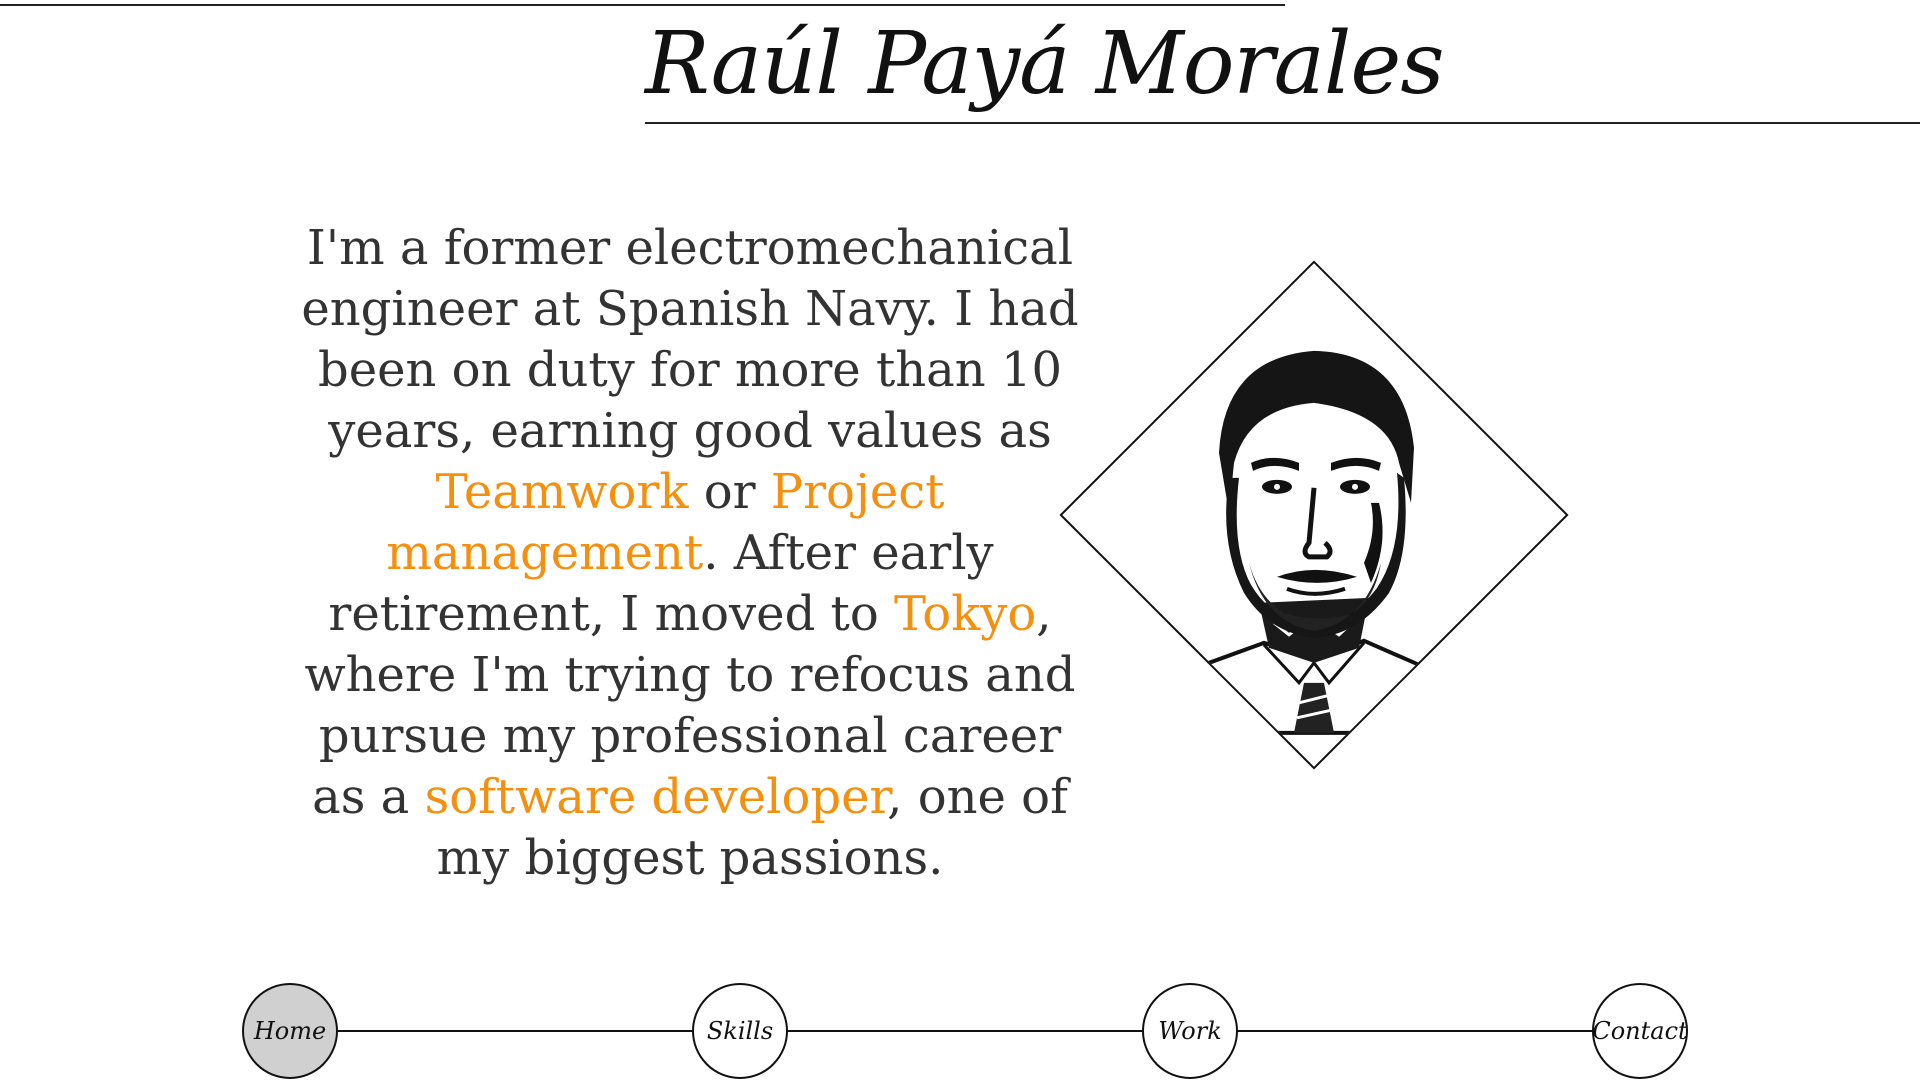 Image resolution: width=1920 pixels, height=1080 pixels. Describe the element at coordinates (965, 614) in the screenshot. I see `highlight-tokyo: Tokyo` at that location.